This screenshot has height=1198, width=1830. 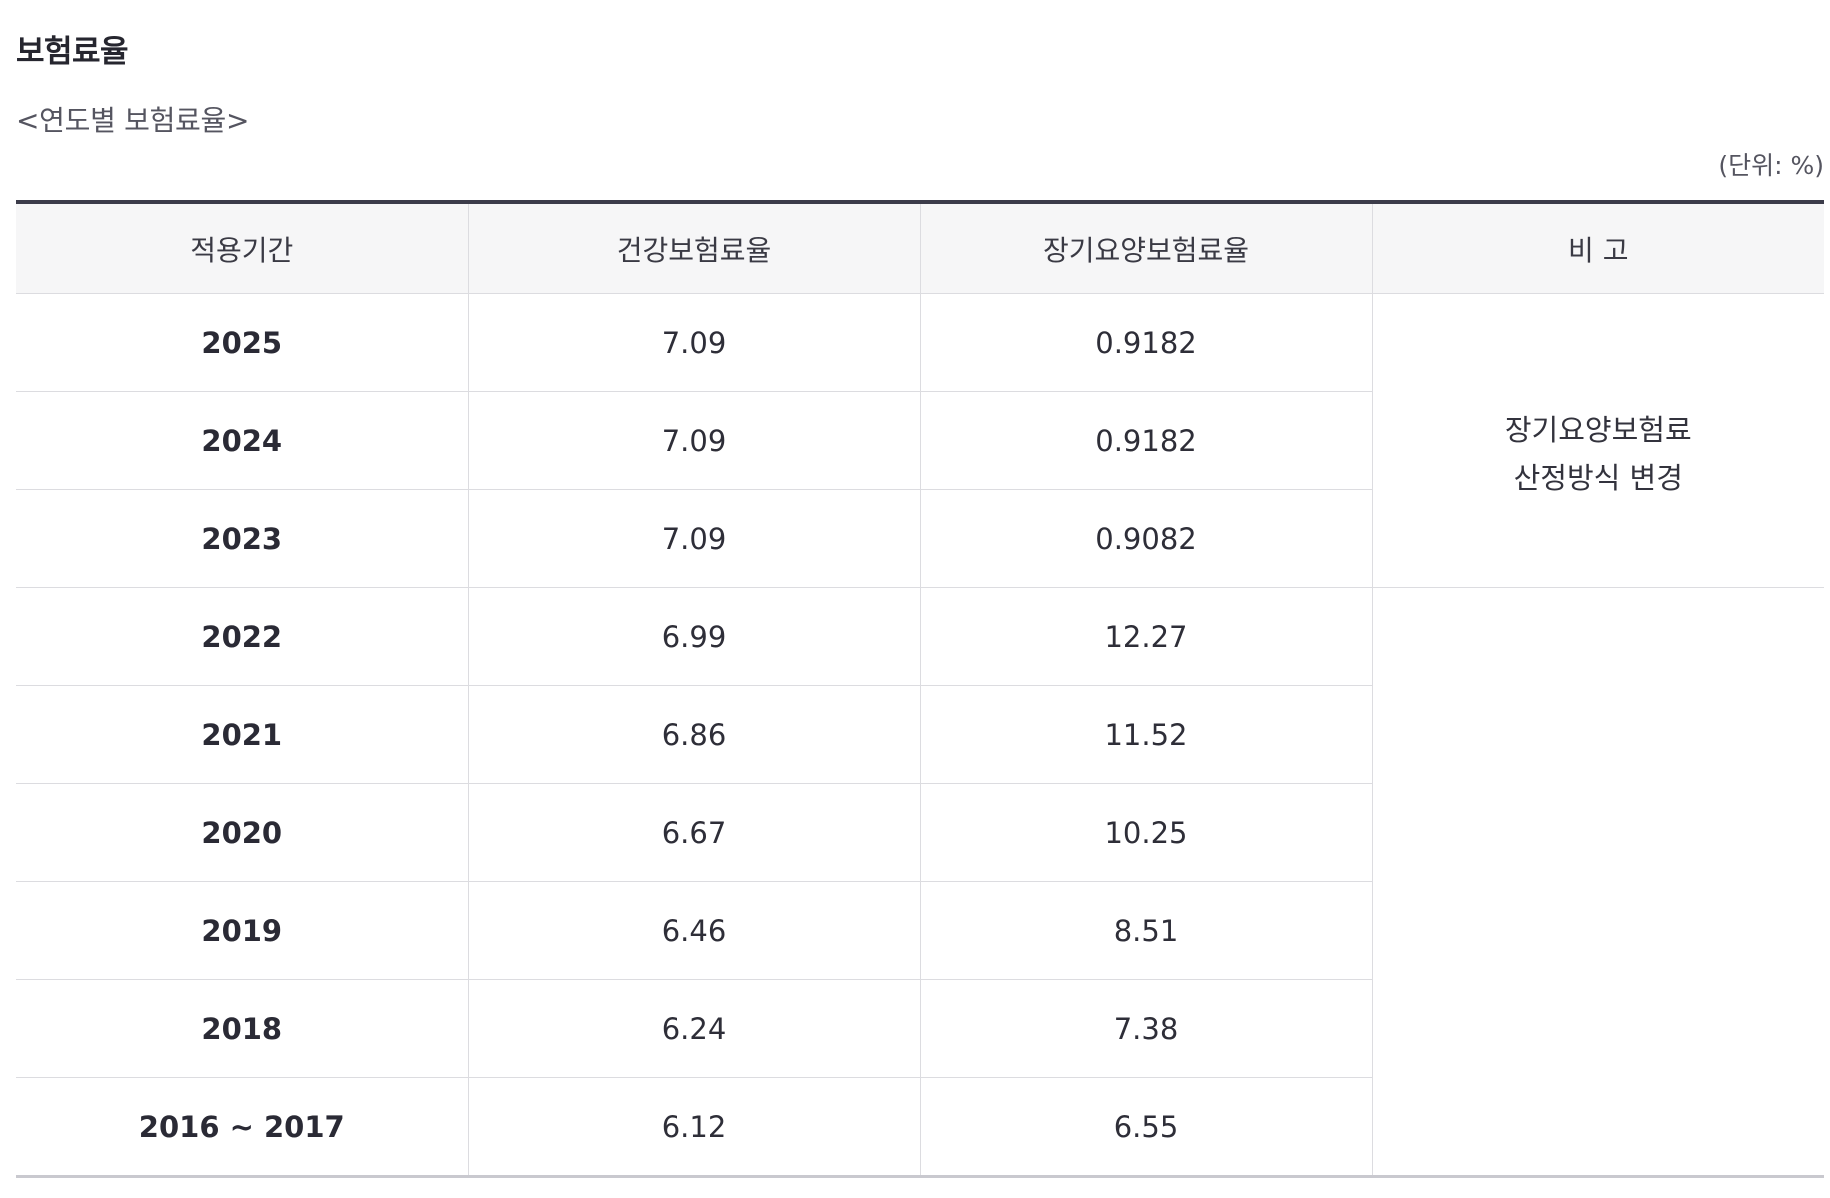 What do you see at coordinates (133, 120) in the screenshot?
I see `table-caption: <연도별 보험료율>` at bounding box center [133, 120].